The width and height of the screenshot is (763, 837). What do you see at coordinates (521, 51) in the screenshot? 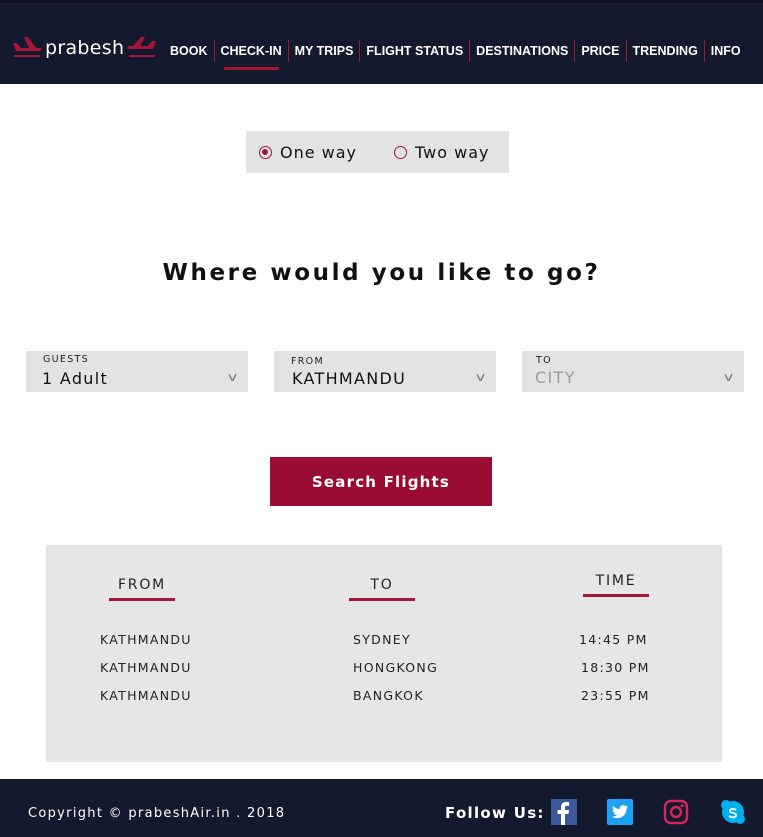
I see `nav-destinations: DESTINATIONS` at bounding box center [521, 51].